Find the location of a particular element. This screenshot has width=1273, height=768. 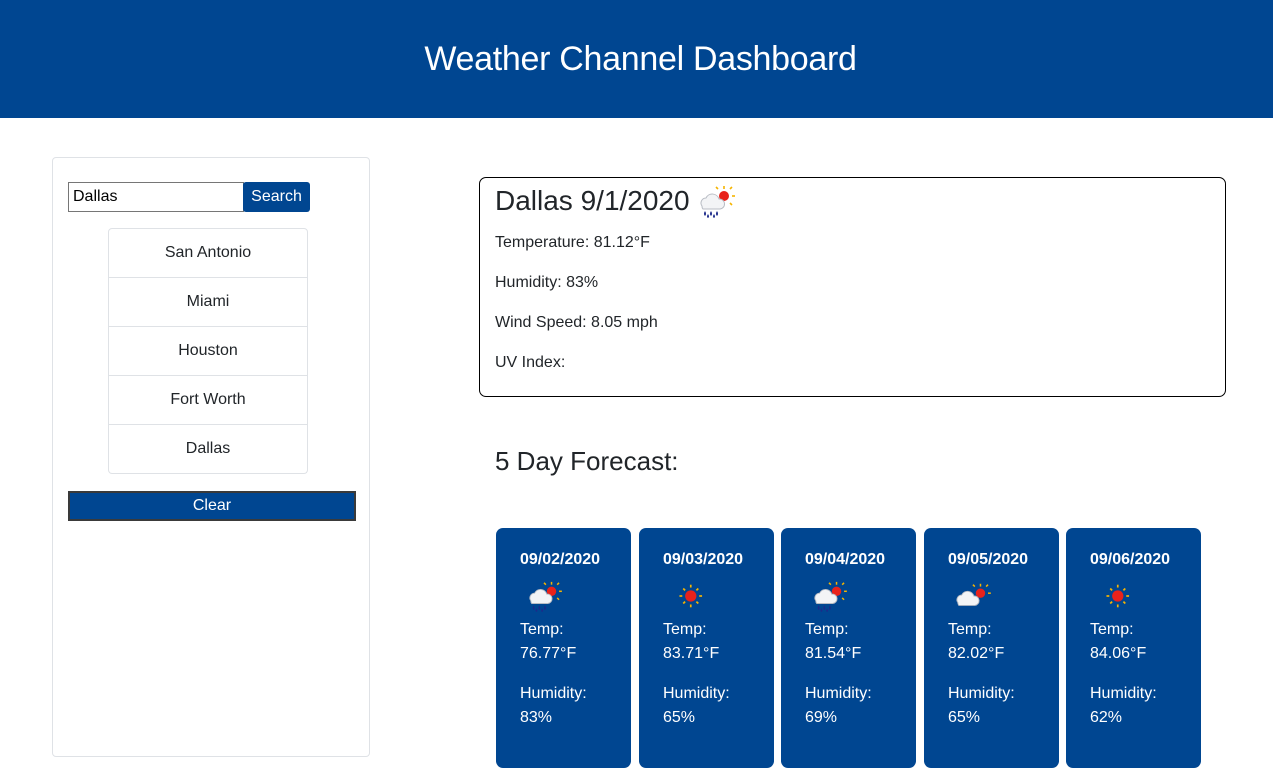

forecast-date: 09/05/2020 is located at coordinates (988, 559).